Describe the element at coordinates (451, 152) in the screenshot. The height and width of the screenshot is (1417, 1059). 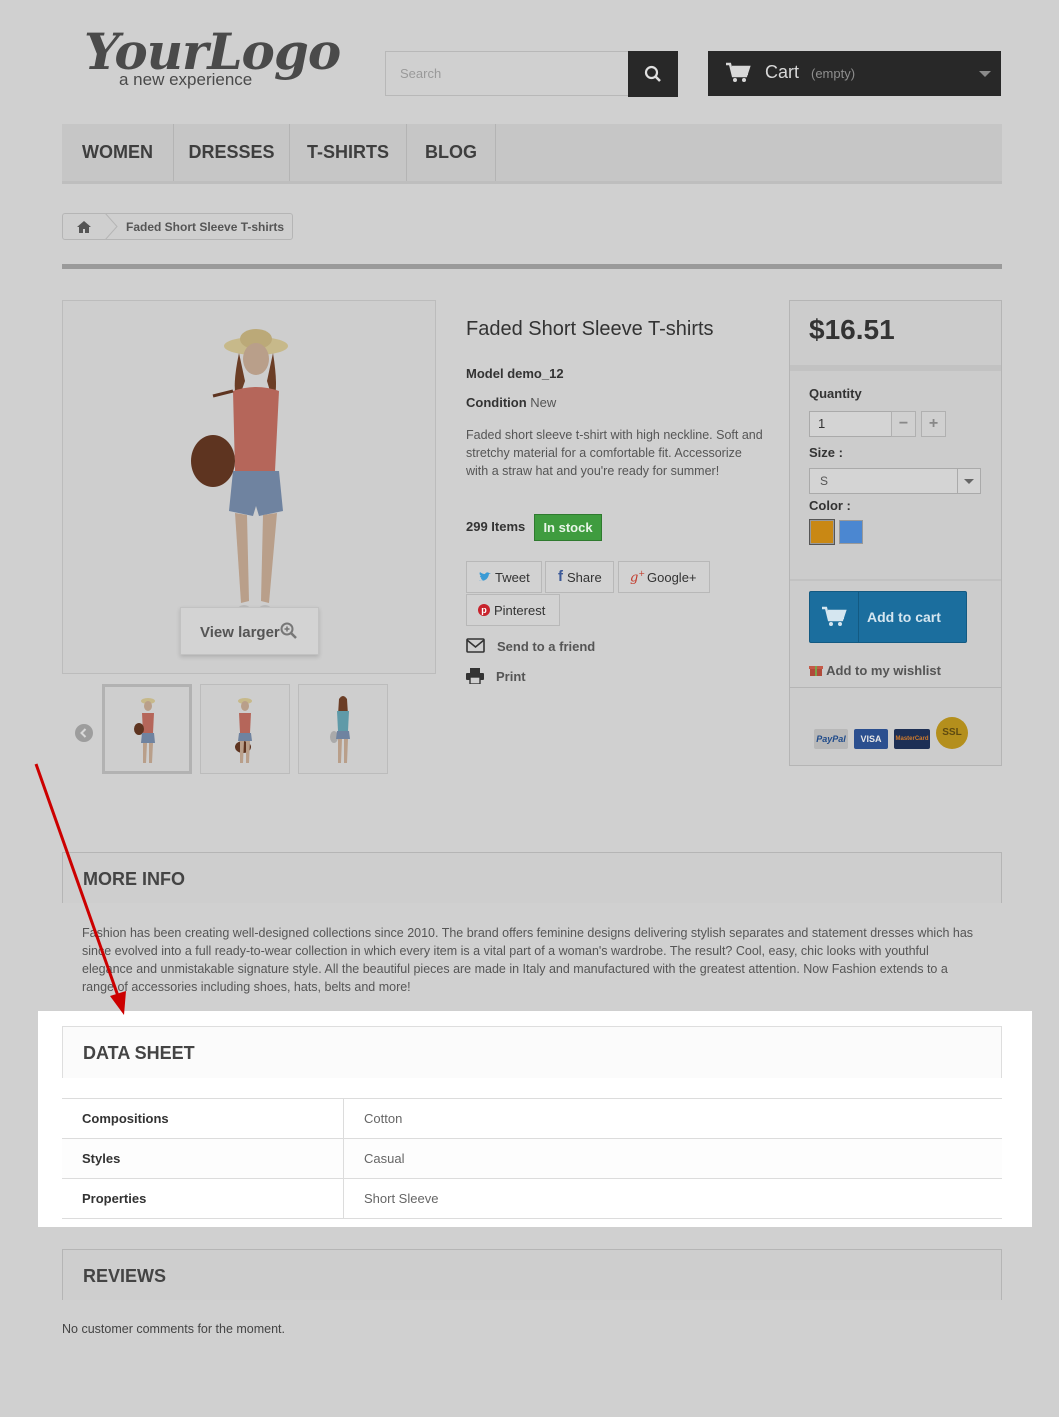
I see `nav-item-blog: BLOG` at that location.